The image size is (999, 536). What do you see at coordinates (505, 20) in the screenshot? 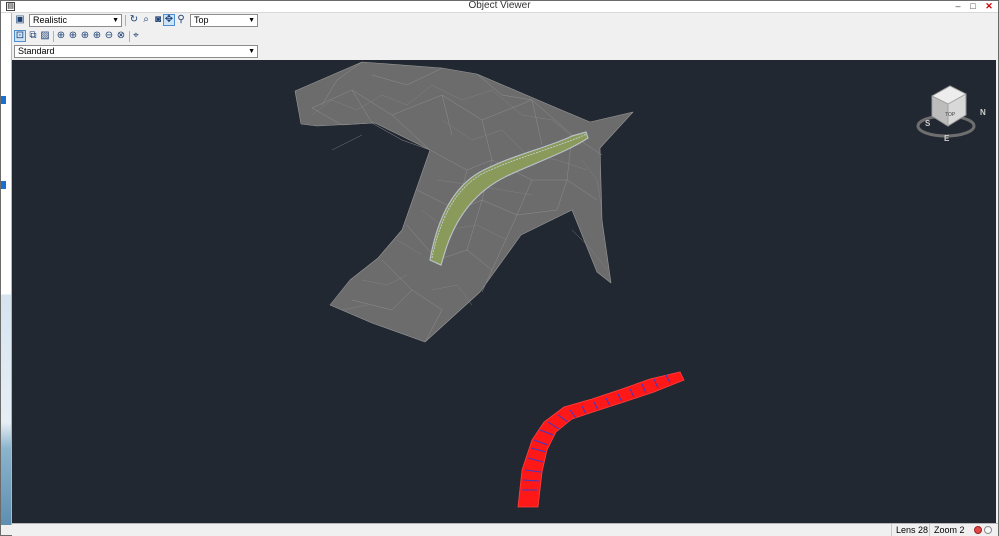
I see `toolbar-row-1: ▣ Realistic ▼ ↻ ⌕ ◙ ✥ ⚲ Top ▼` at bounding box center [505, 20].